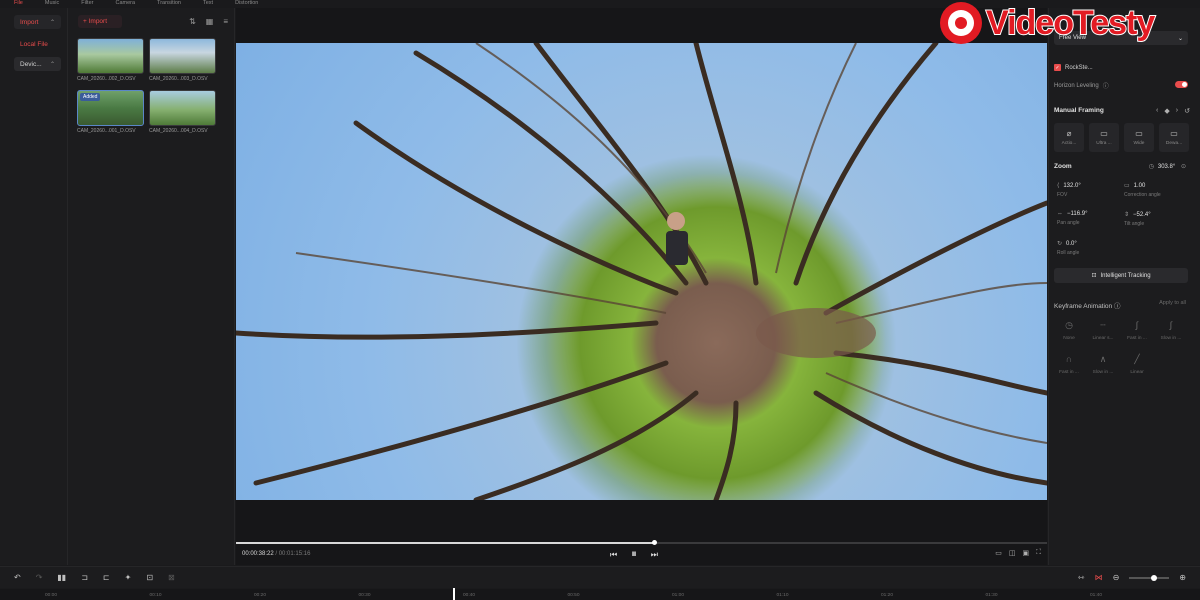 Image resolution: width=1200 pixels, height=600 pixels. What do you see at coordinates (613, 555) in the screenshot?
I see `previous-frame-icon: ⏮` at bounding box center [613, 555].